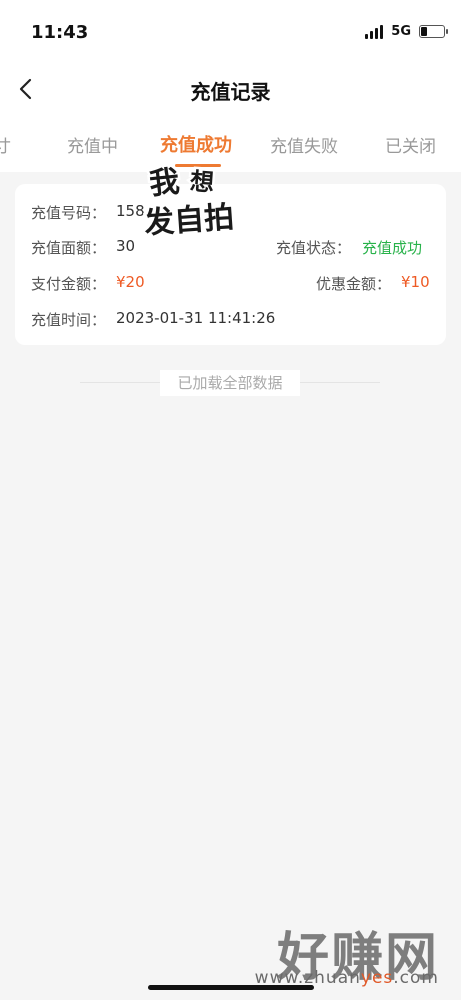 The image size is (461, 1000). What do you see at coordinates (410, 144) in the screenshot?
I see `tab-closed: 已关闭` at bounding box center [410, 144].